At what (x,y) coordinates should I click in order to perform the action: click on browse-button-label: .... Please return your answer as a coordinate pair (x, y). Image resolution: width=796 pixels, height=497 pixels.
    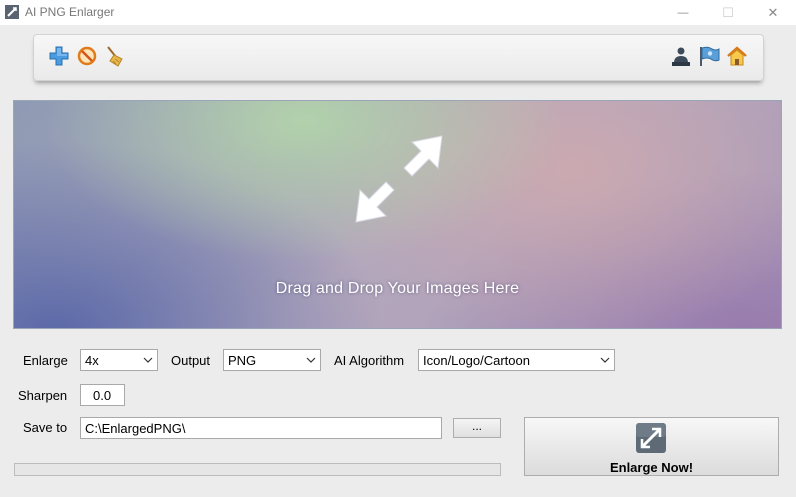
    Looking at the image, I should click on (476, 425).